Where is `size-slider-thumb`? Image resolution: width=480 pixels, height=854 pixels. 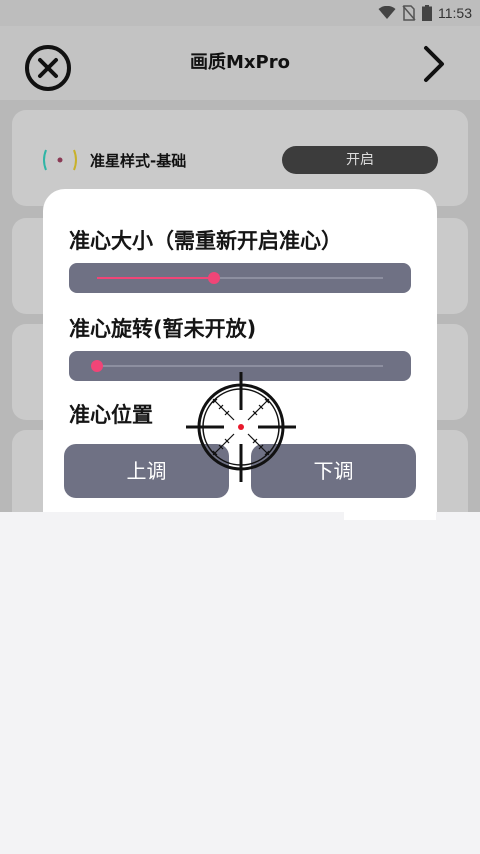 size-slider-thumb is located at coordinates (214, 278).